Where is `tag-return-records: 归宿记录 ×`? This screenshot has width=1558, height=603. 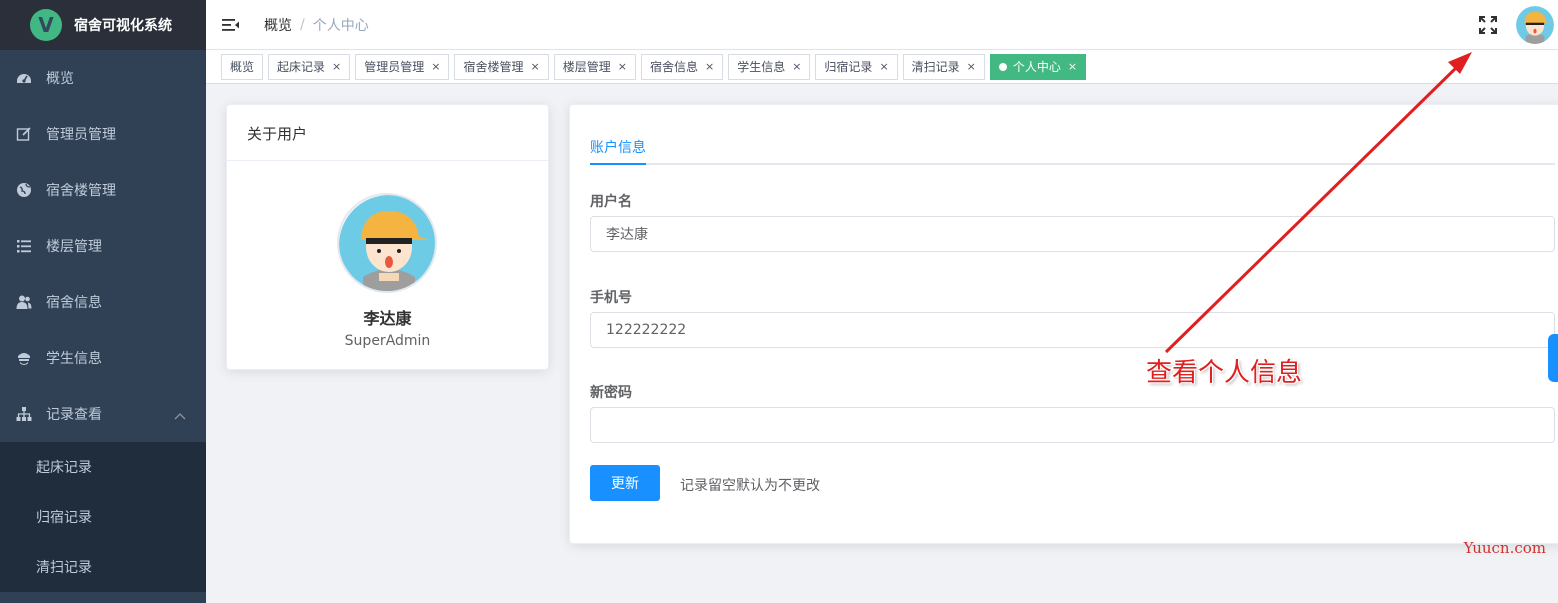
tag-return-records: 归宿记录 × is located at coordinates (856, 66).